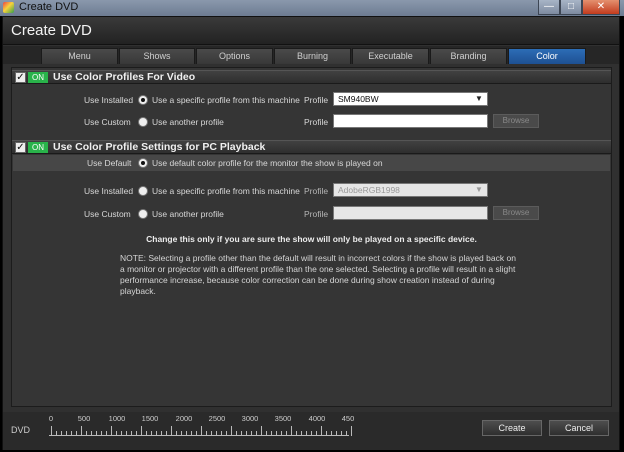 This screenshot has width=624, height=452. What do you see at coordinates (547, 56) in the screenshot?
I see `tab-color: Color` at bounding box center [547, 56].